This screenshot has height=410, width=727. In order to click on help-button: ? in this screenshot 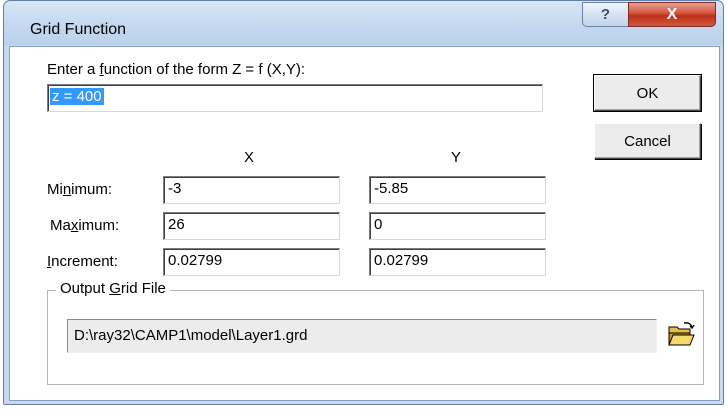, I will do `click(605, 14)`.